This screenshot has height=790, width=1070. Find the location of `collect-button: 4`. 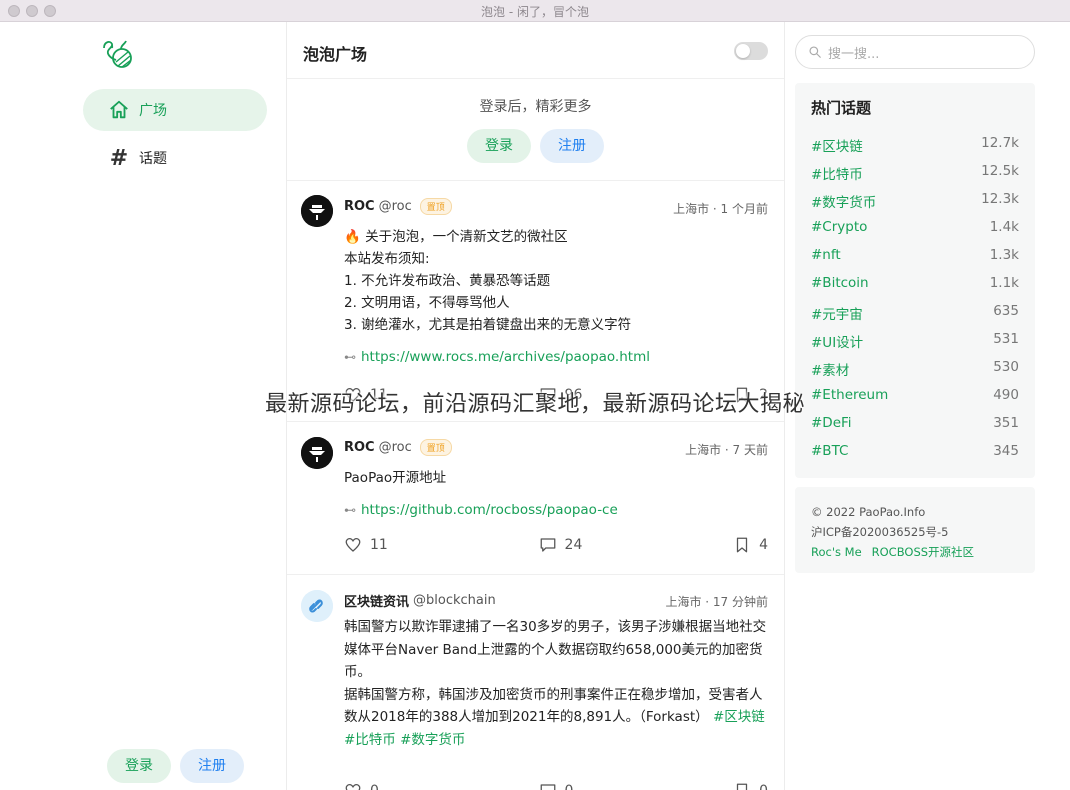

collect-button: 4 is located at coordinates (750, 545).